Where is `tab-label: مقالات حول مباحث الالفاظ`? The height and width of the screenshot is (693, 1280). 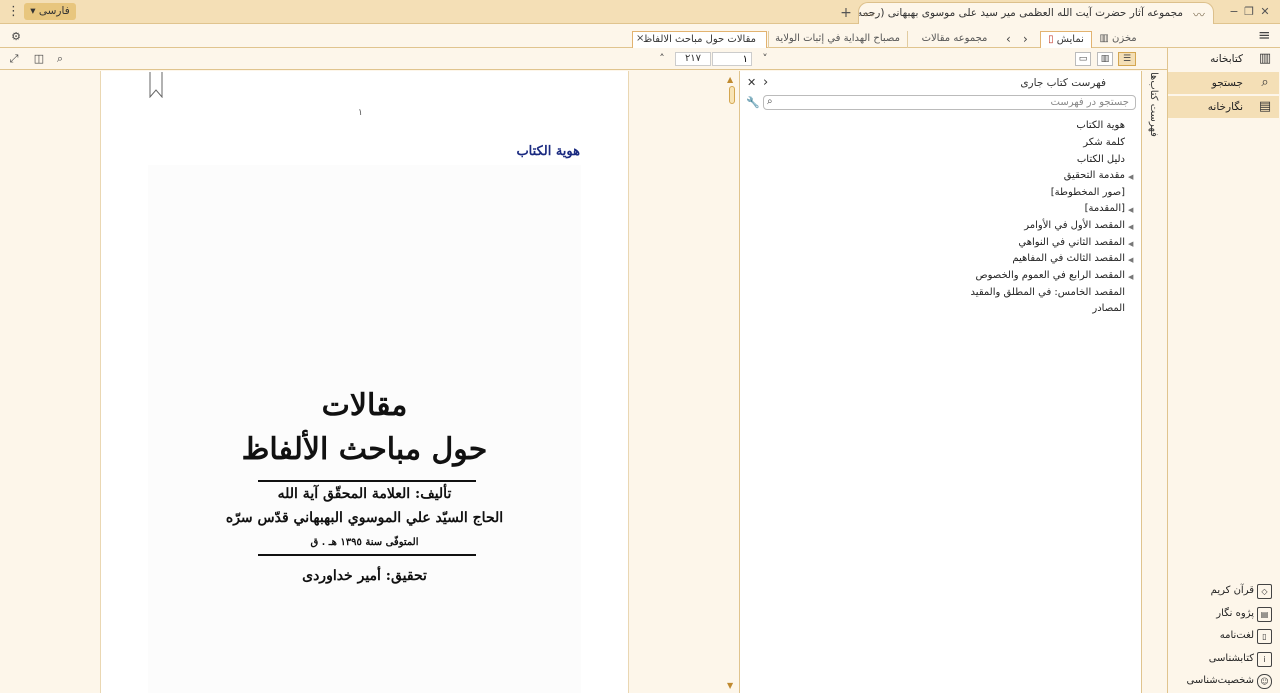 tab-label: مقالات حول مباحث الالفاظ is located at coordinates (699, 39).